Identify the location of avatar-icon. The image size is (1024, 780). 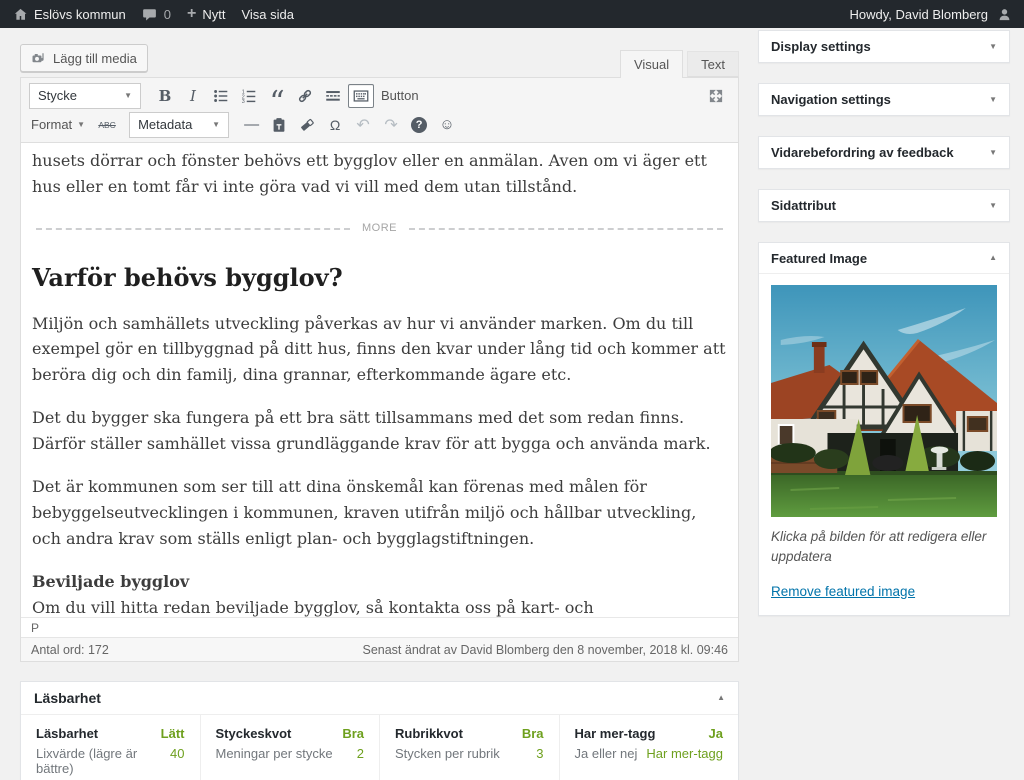
(1004, 14).